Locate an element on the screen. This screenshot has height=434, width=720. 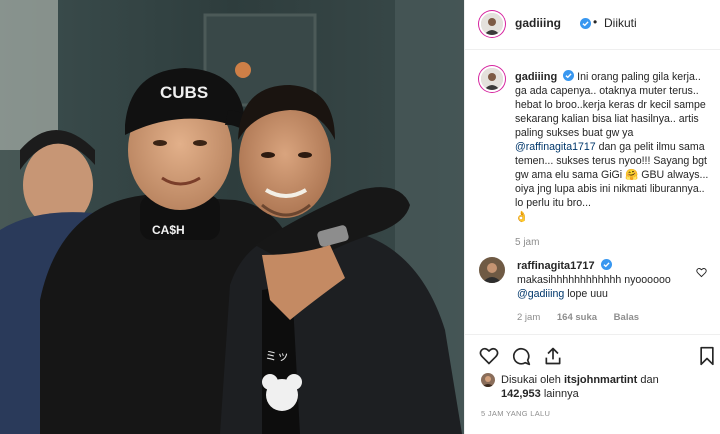
likes-conj: dan is located at coordinates (648, 380).